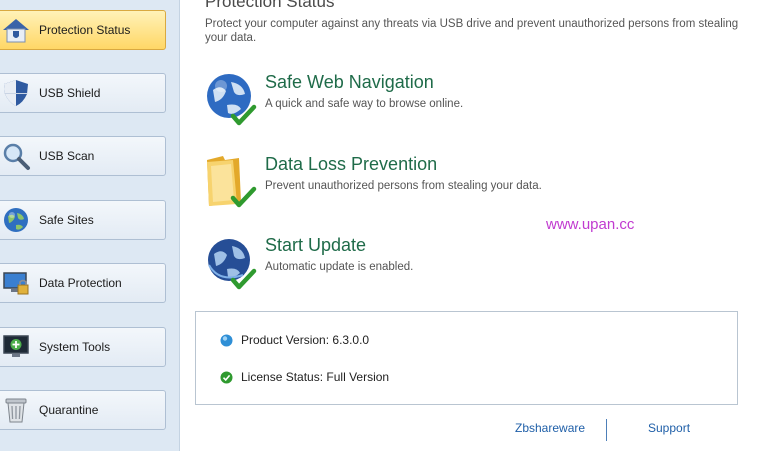  I want to click on magnifier-icon, so click(16, 156).